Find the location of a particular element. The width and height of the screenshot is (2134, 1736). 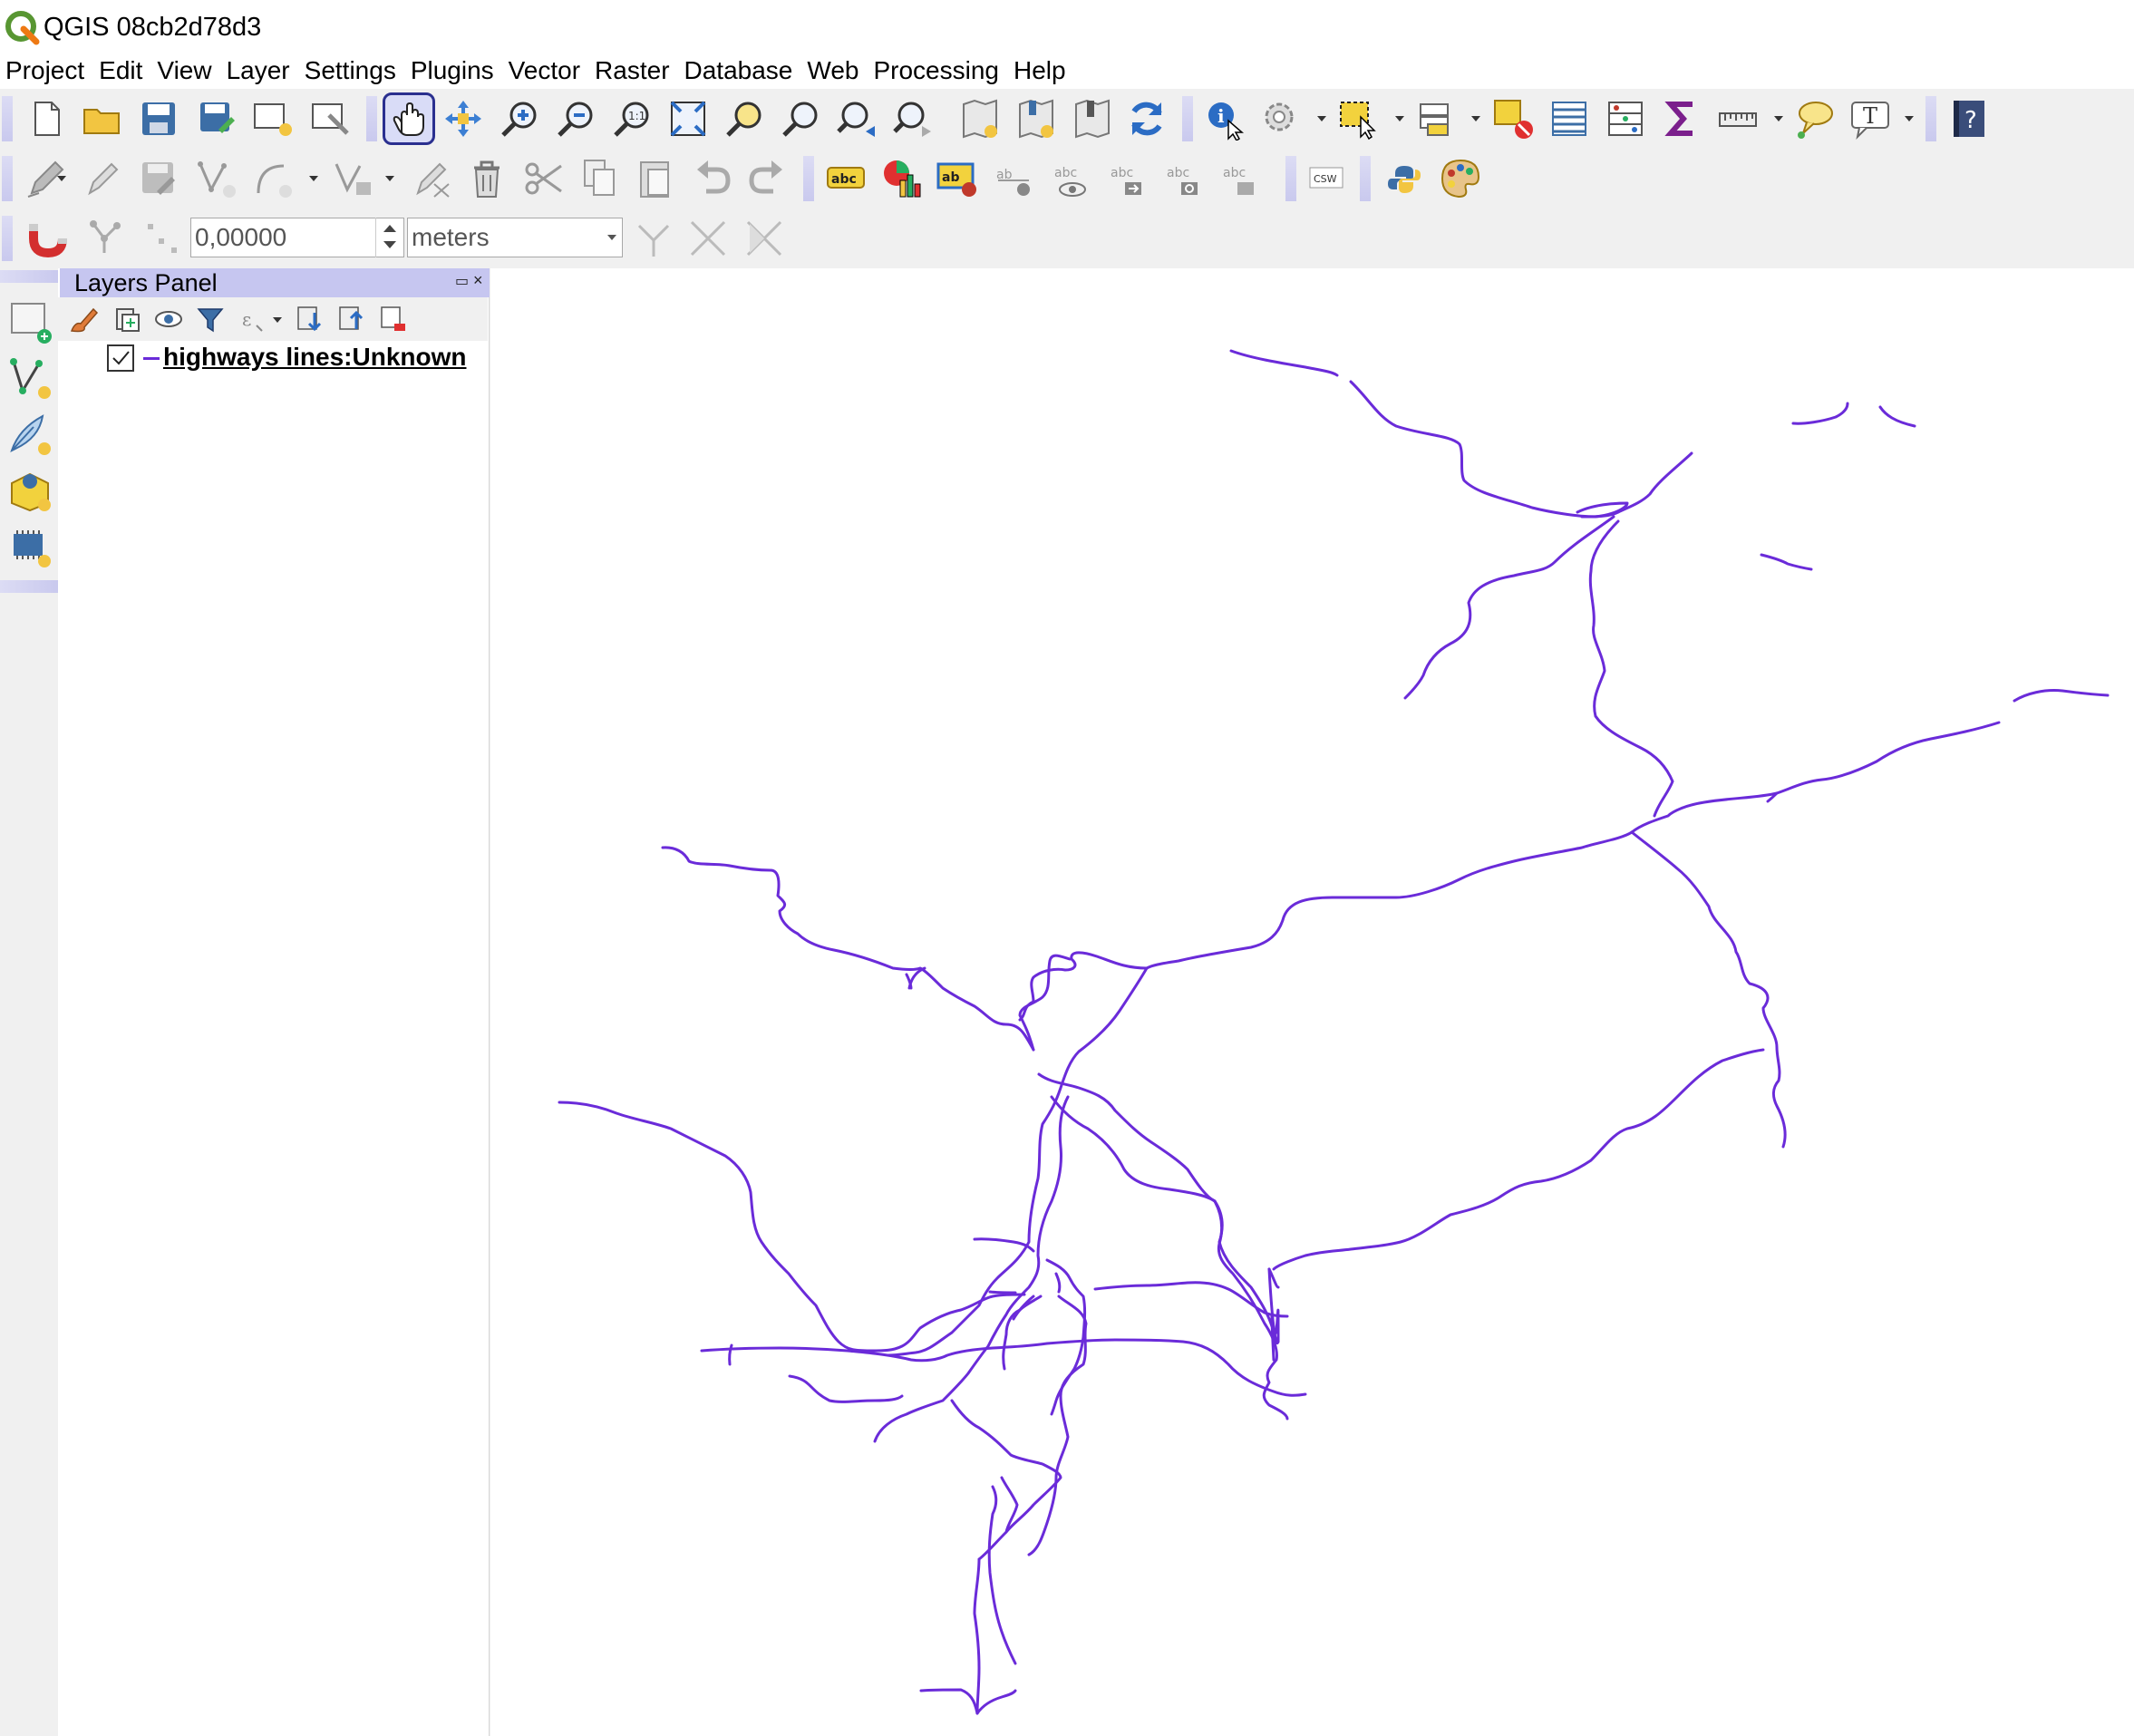

new-vector-layer-button is located at coordinates (30, 378).